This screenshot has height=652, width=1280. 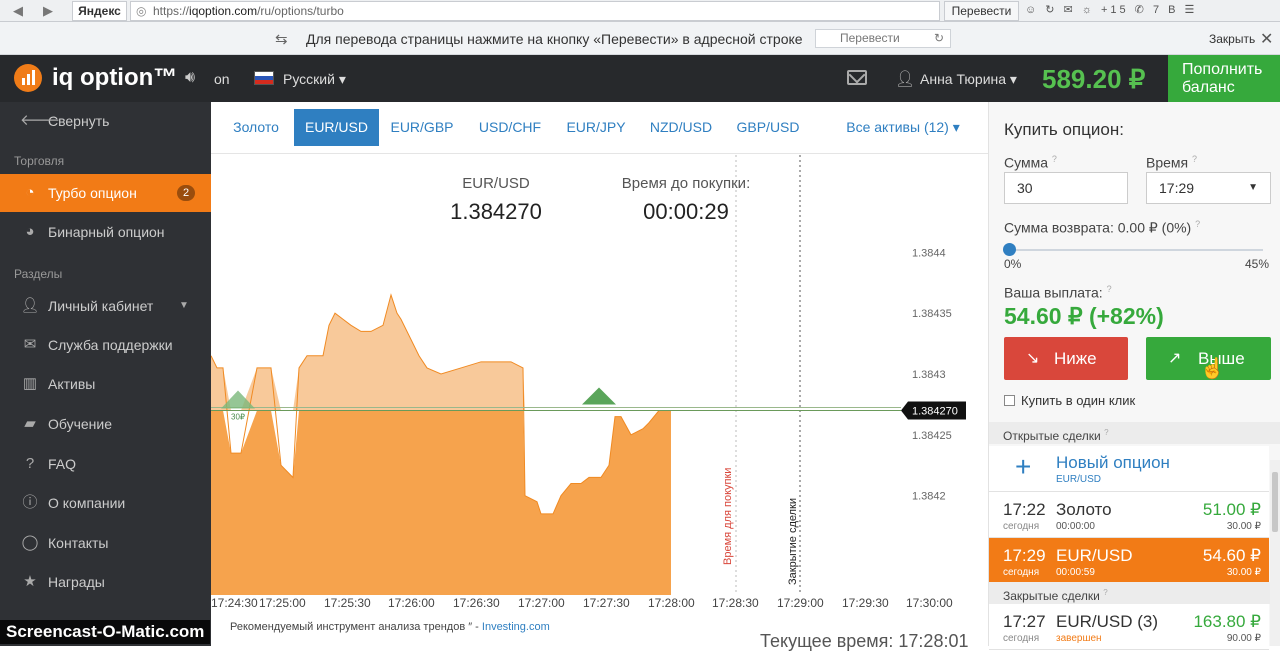 What do you see at coordinates (1208, 87) in the screenshot?
I see `deposit-line2: баланс` at bounding box center [1208, 87].